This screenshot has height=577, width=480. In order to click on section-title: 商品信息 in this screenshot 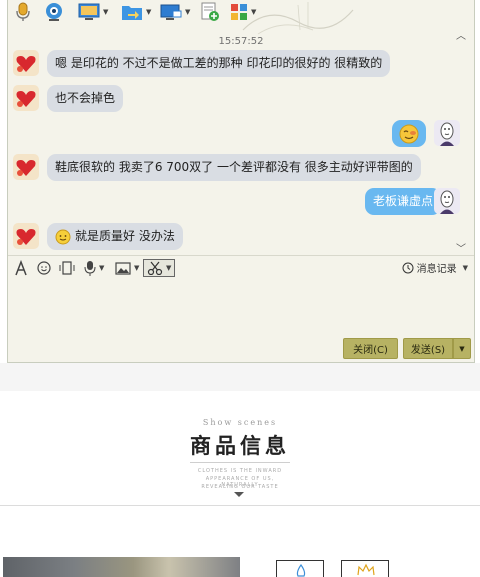, I will do `click(240, 445)`.